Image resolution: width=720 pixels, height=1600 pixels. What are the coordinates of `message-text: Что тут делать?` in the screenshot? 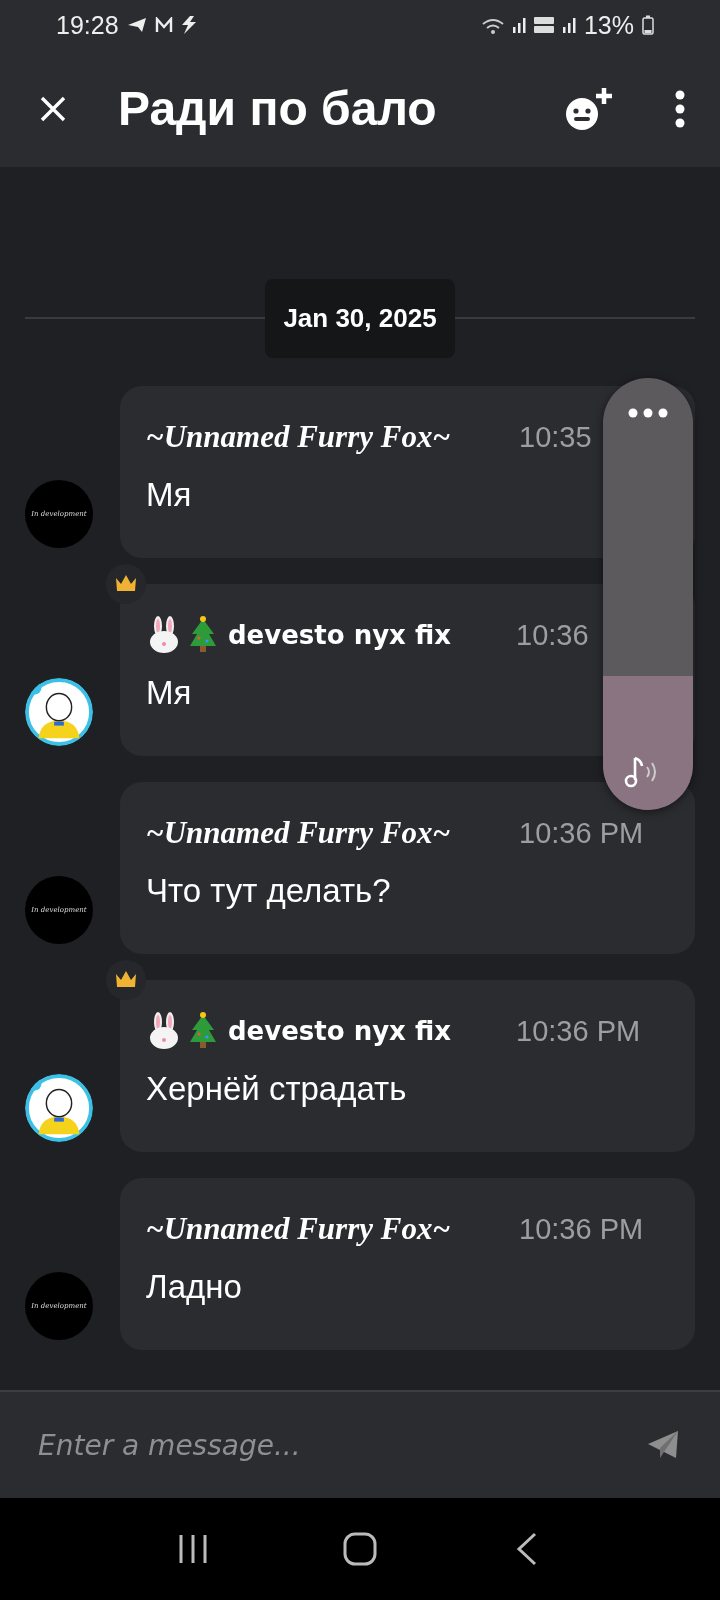 It's located at (269, 891).